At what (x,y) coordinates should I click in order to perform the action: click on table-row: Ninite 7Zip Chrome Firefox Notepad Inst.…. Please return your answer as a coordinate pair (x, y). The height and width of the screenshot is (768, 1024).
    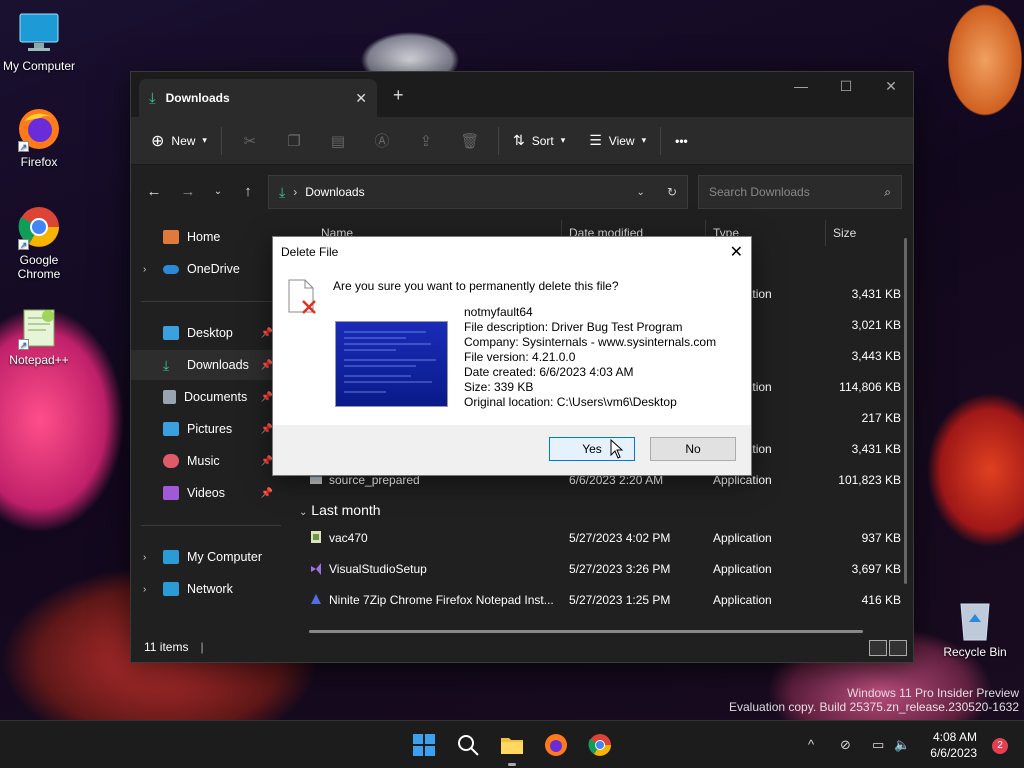
    Looking at the image, I should click on (601, 600).